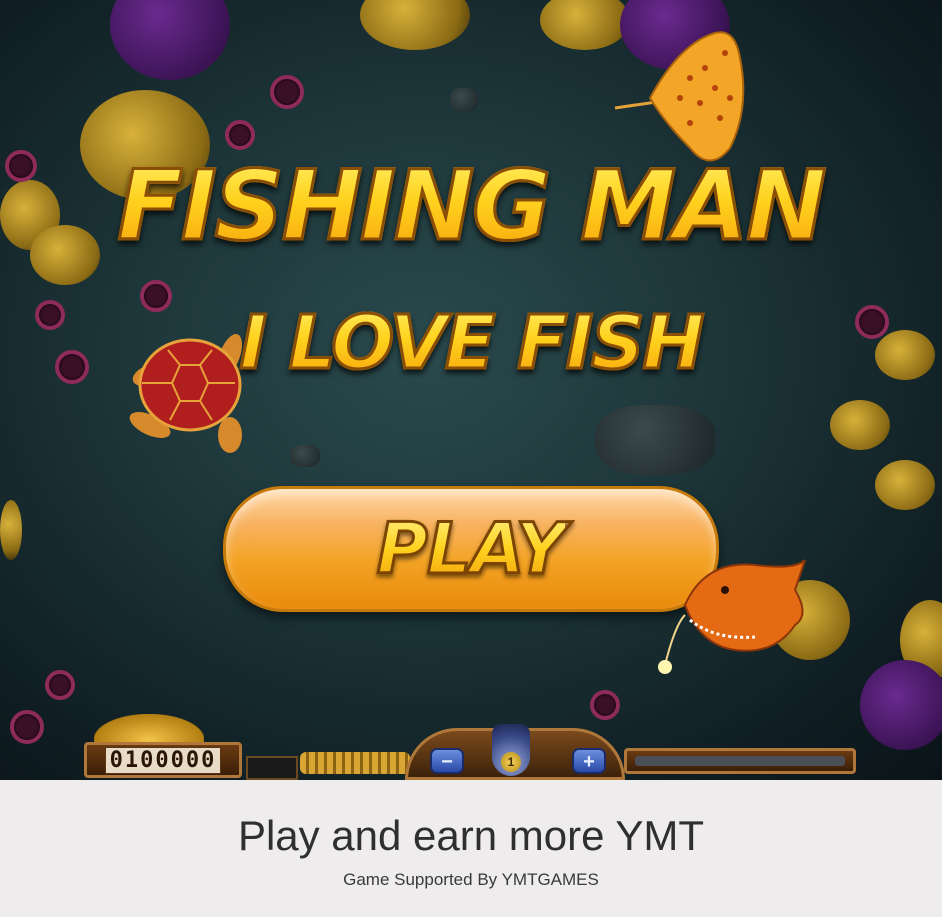 This screenshot has width=942, height=917. I want to click on game-title: FISHING MAN, so click(471, 206).